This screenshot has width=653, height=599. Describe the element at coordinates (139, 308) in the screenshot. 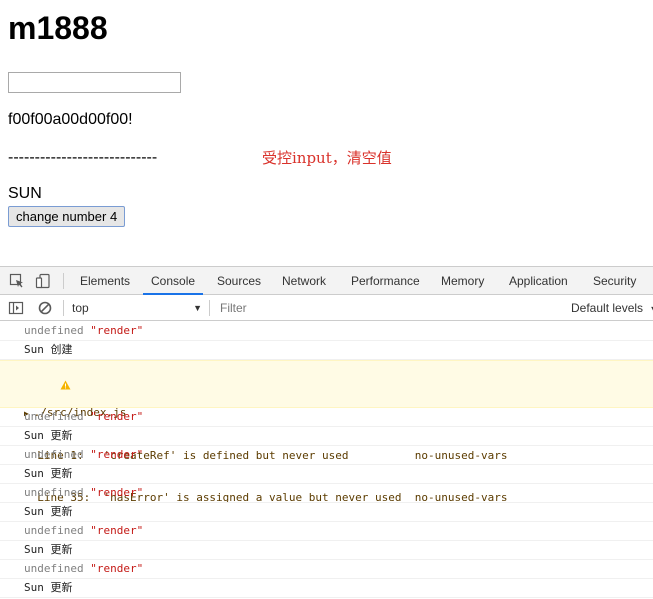

I see `context-select: top ▼` at that location.